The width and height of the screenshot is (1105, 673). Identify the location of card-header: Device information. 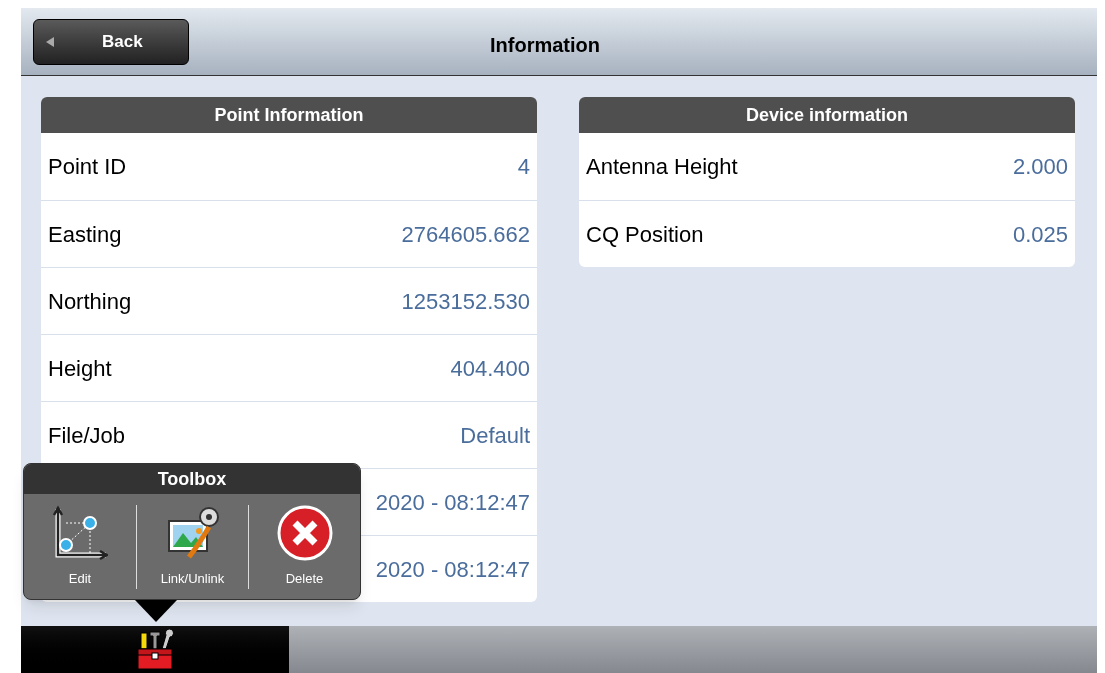
(827, 115).